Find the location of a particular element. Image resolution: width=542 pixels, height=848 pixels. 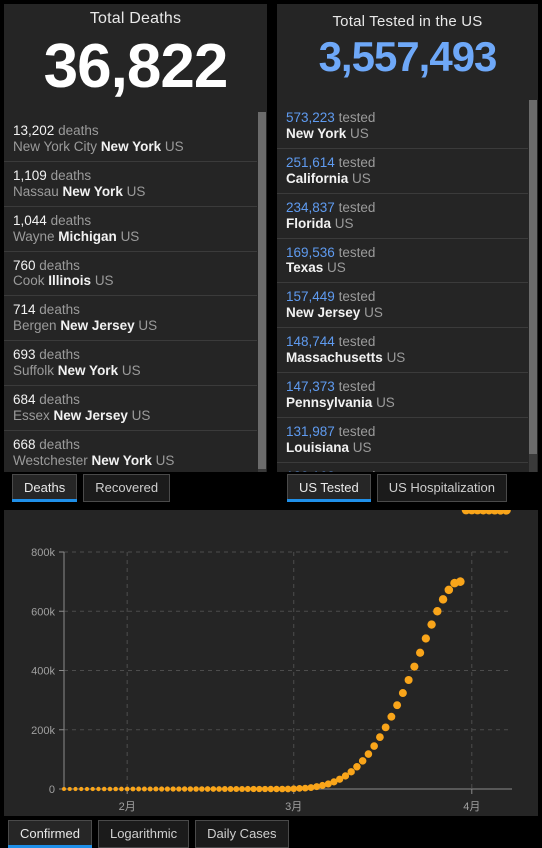

list-item: 714 deaths Bergen New Jersey US is located at coordinates (130, 317).